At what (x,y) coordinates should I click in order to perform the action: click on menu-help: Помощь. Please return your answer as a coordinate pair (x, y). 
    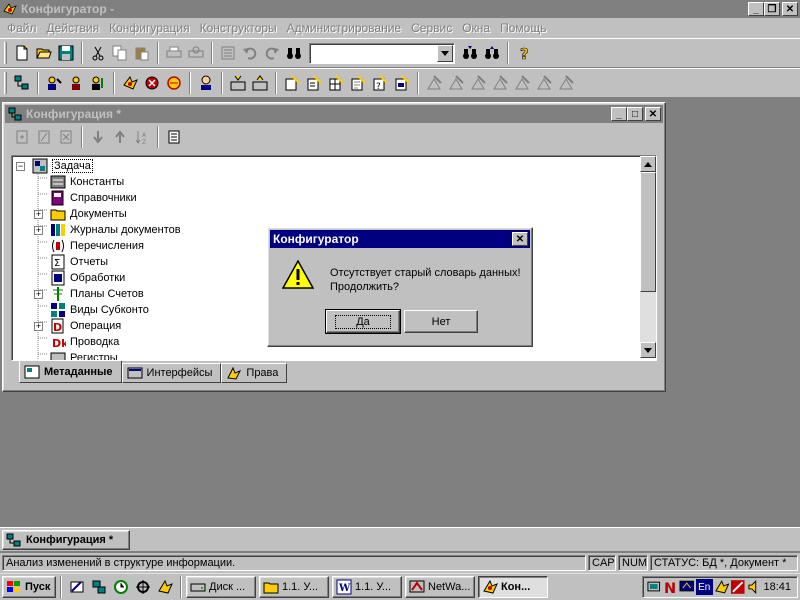
    Looking at the image, I should click on (523, 28).